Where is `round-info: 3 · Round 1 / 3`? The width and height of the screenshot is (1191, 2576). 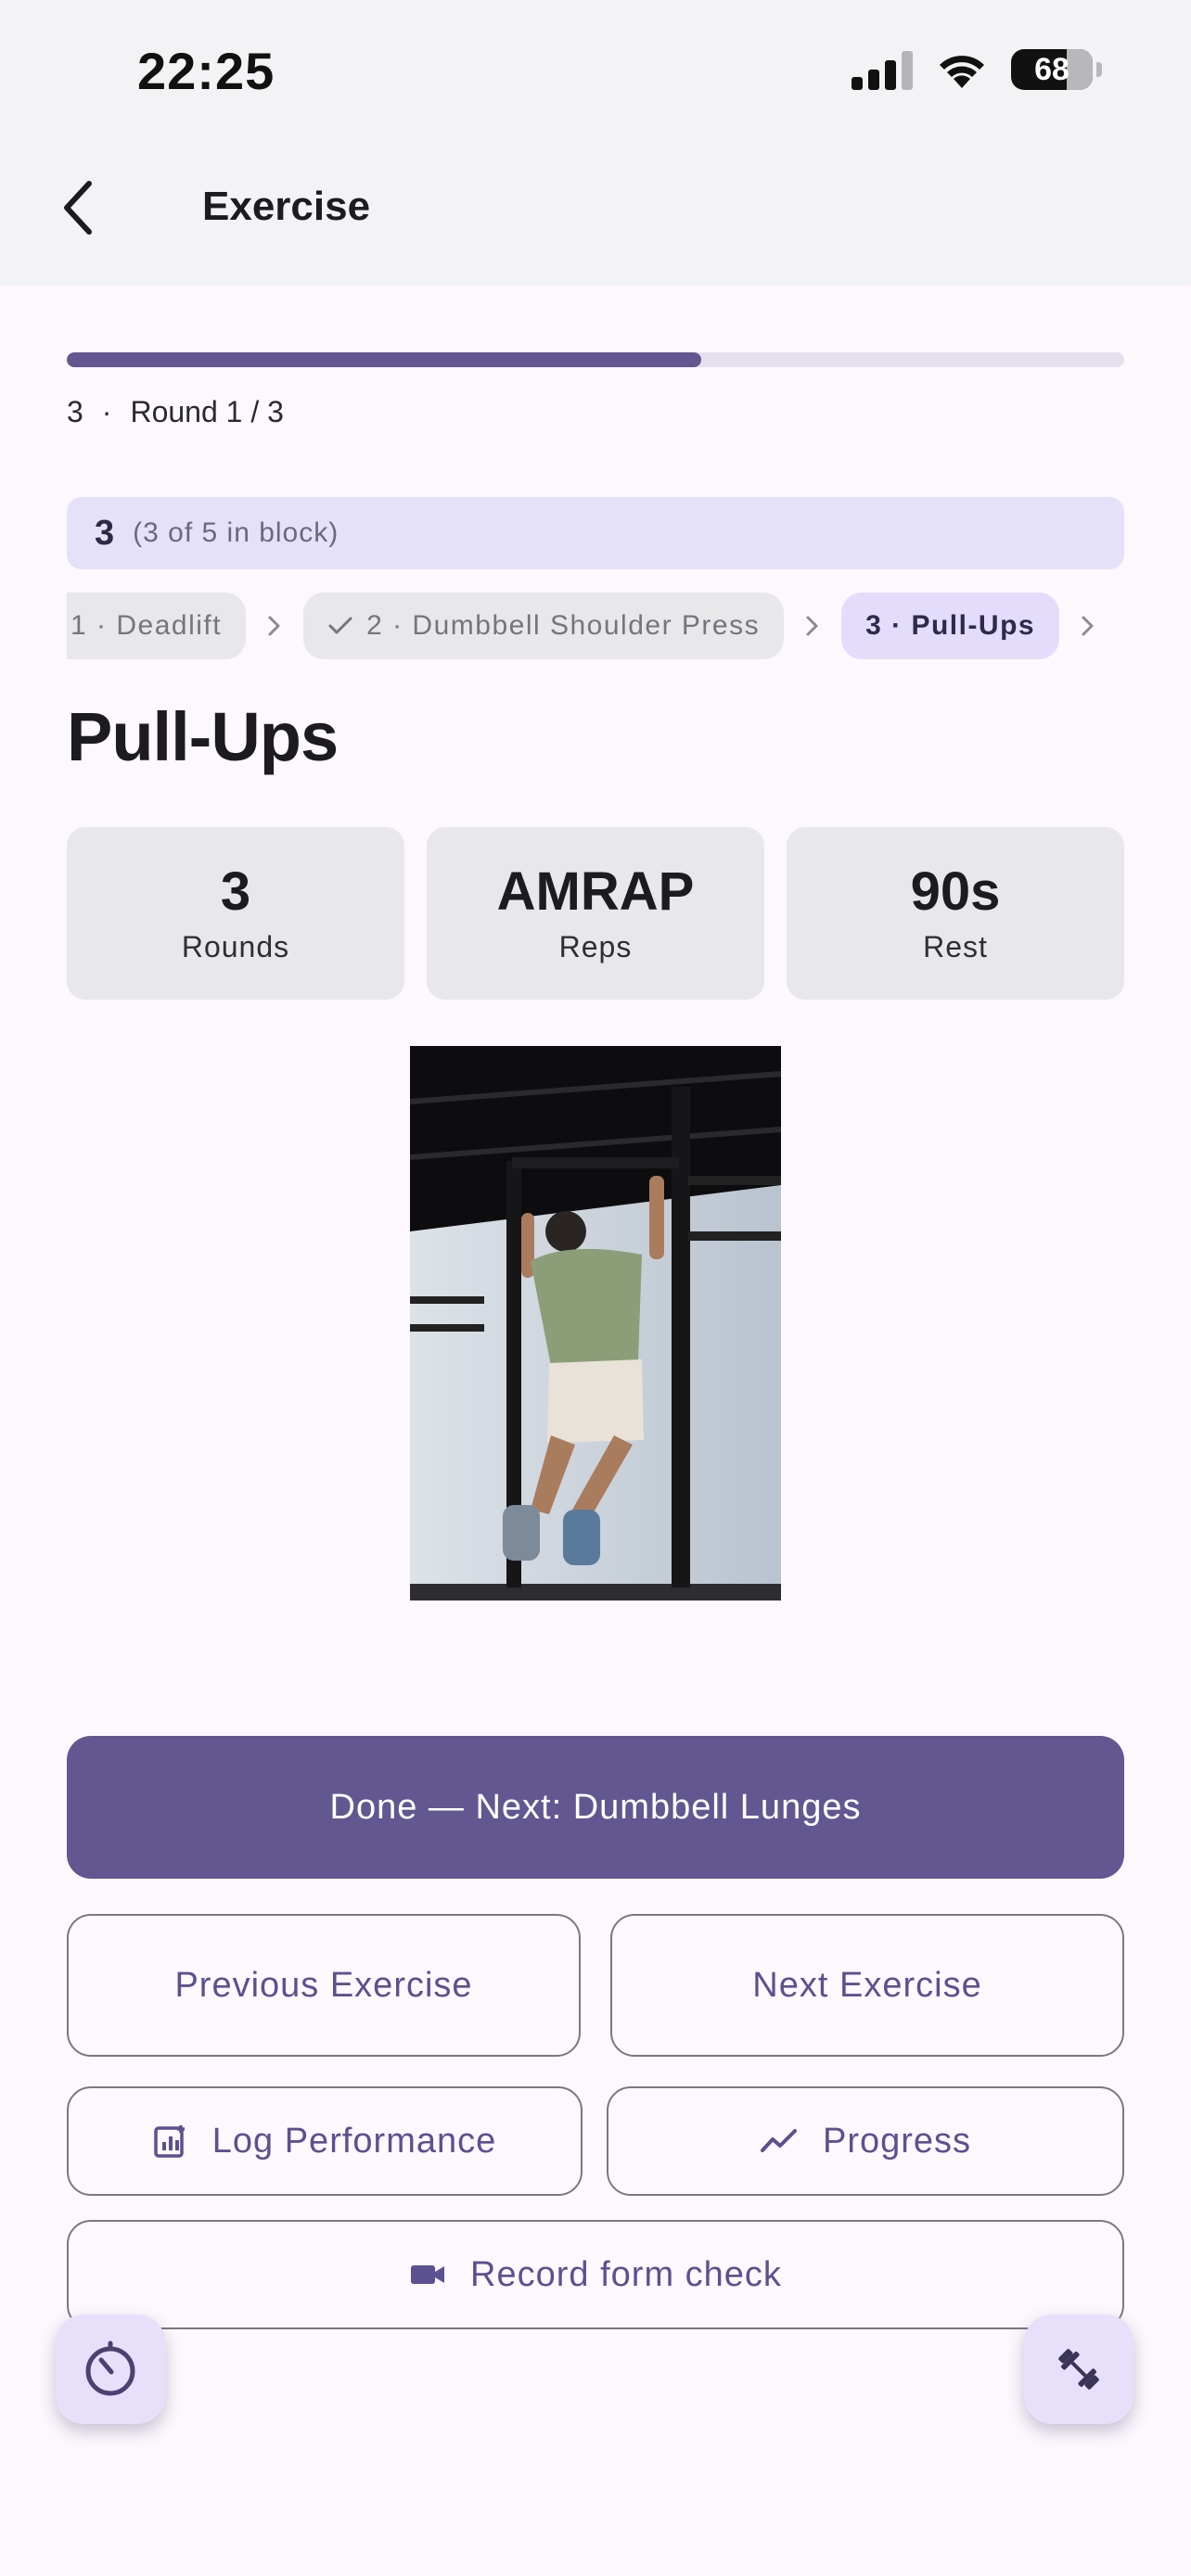 round-info: 3 · Round 1 / 3 is located at coordinates (175, 412).